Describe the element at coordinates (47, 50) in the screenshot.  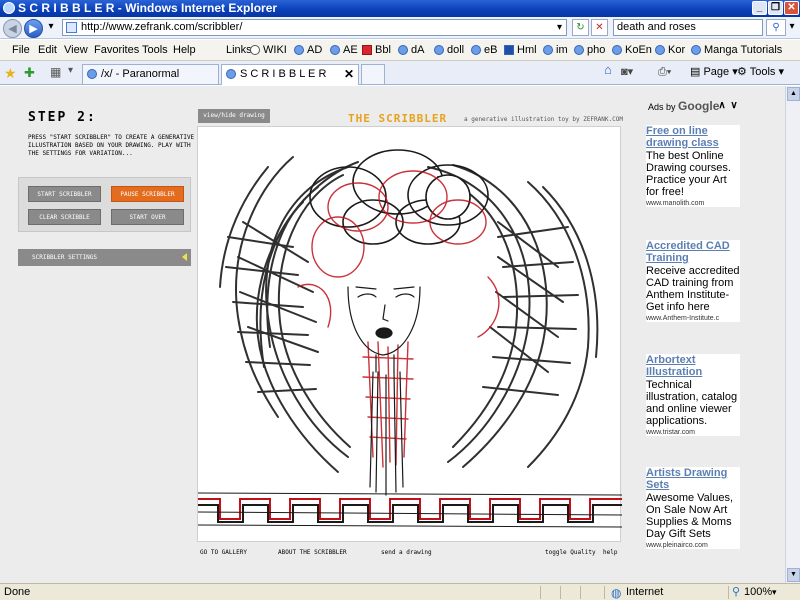
I see `menu-edit: Edit` at that location.